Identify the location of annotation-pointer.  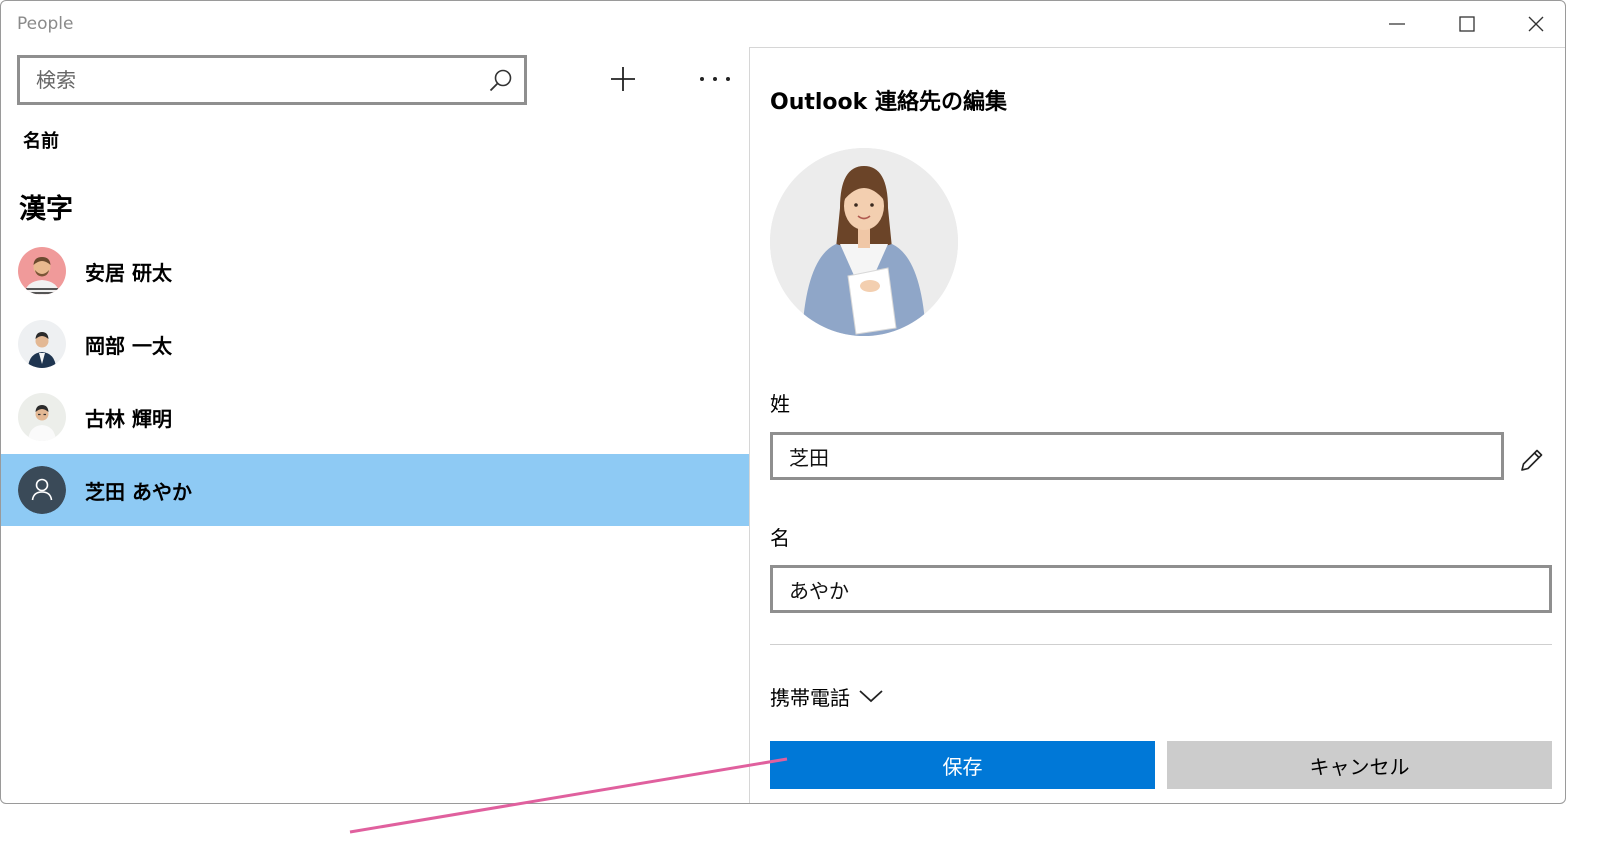
(568, 795).